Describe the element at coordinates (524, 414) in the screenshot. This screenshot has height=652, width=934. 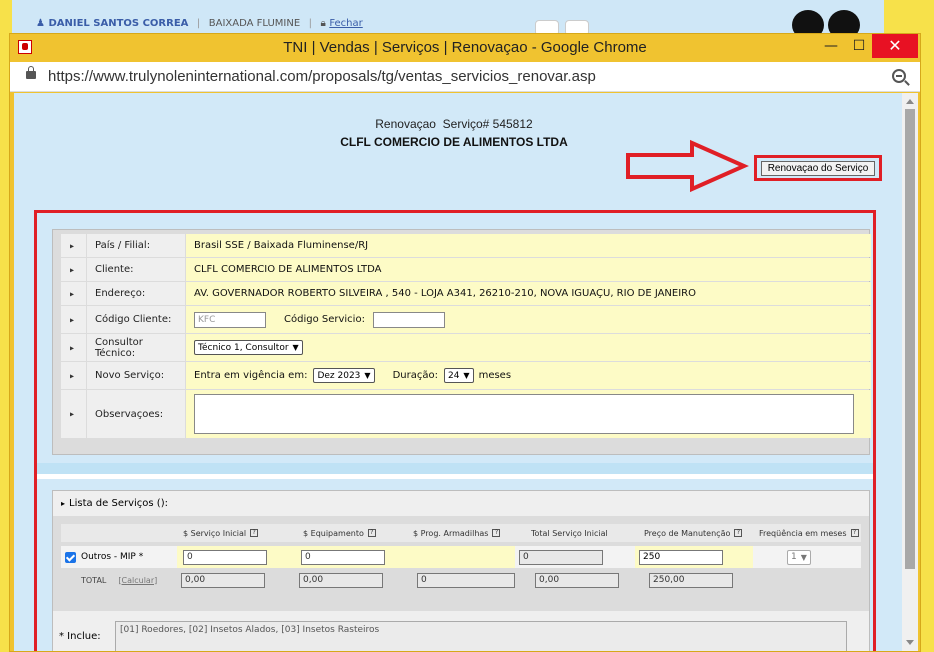
I see `observacoes-textarea` at that location.